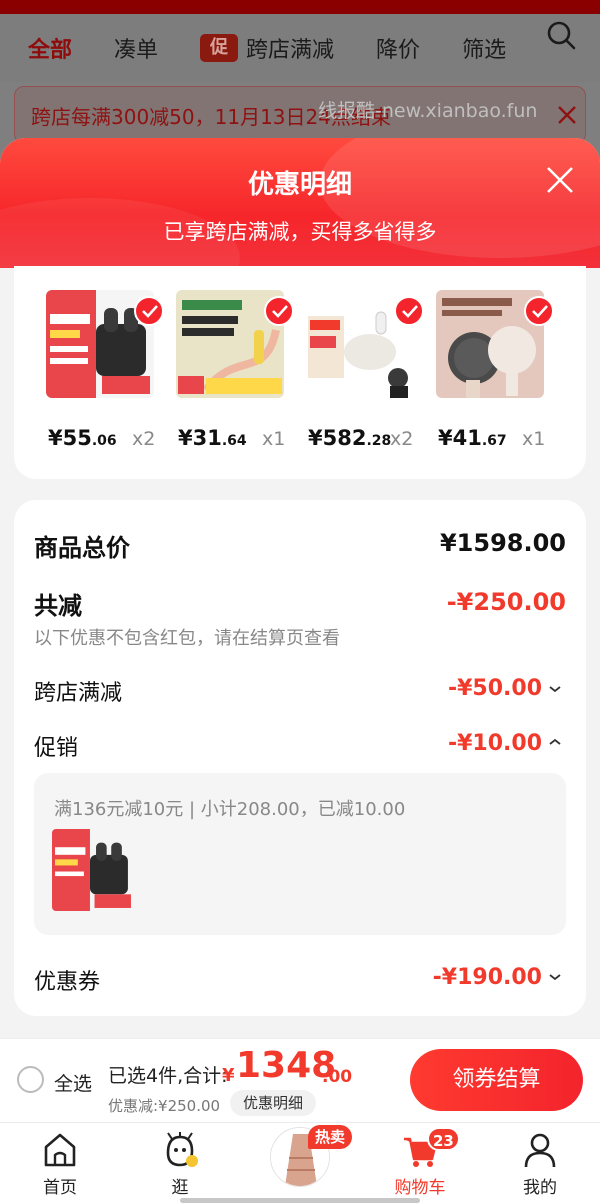 This screenshot has height=1204, width=600. What do you see at coordinates (443, 1139) in the screenshot?
I see `cart-count-badge: 23` at bounding box center [443, 1139].